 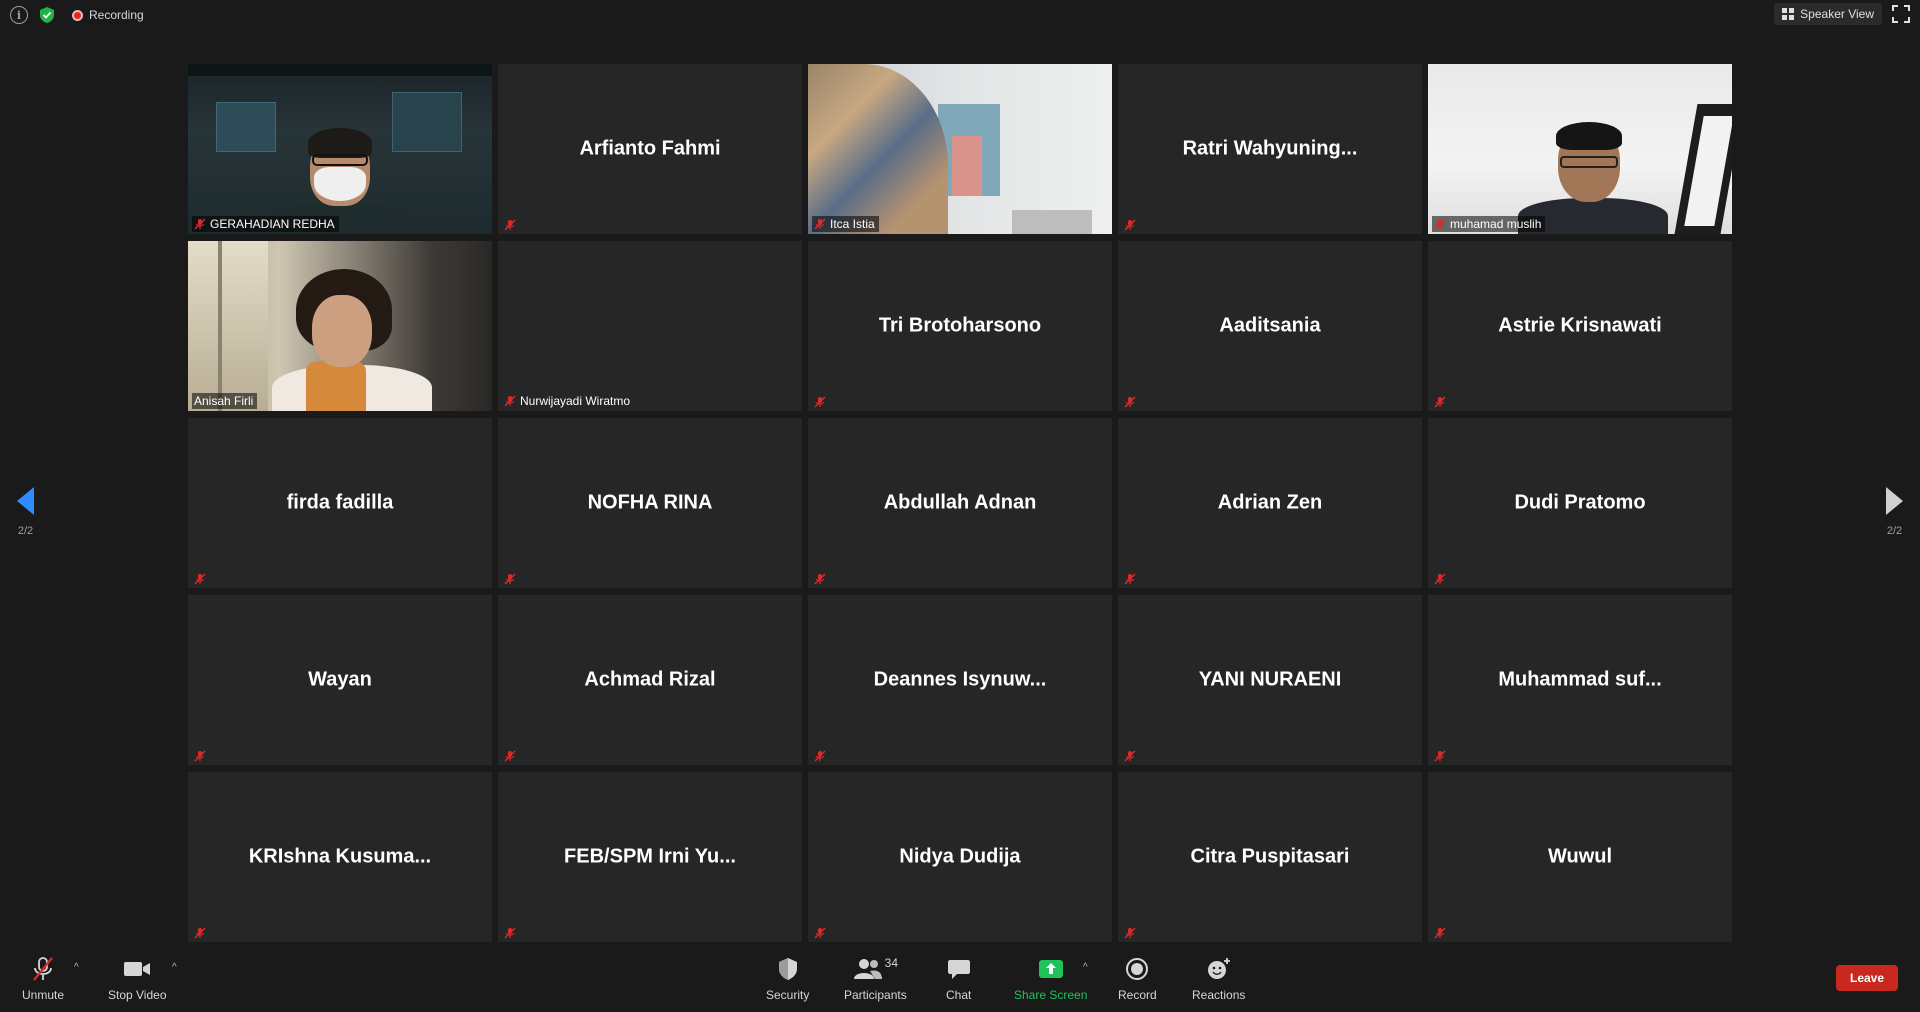 What do you see at coordinates (788, 969) in the screenshot?
I see `security-shield-icon` at bounding box center [788, 969].